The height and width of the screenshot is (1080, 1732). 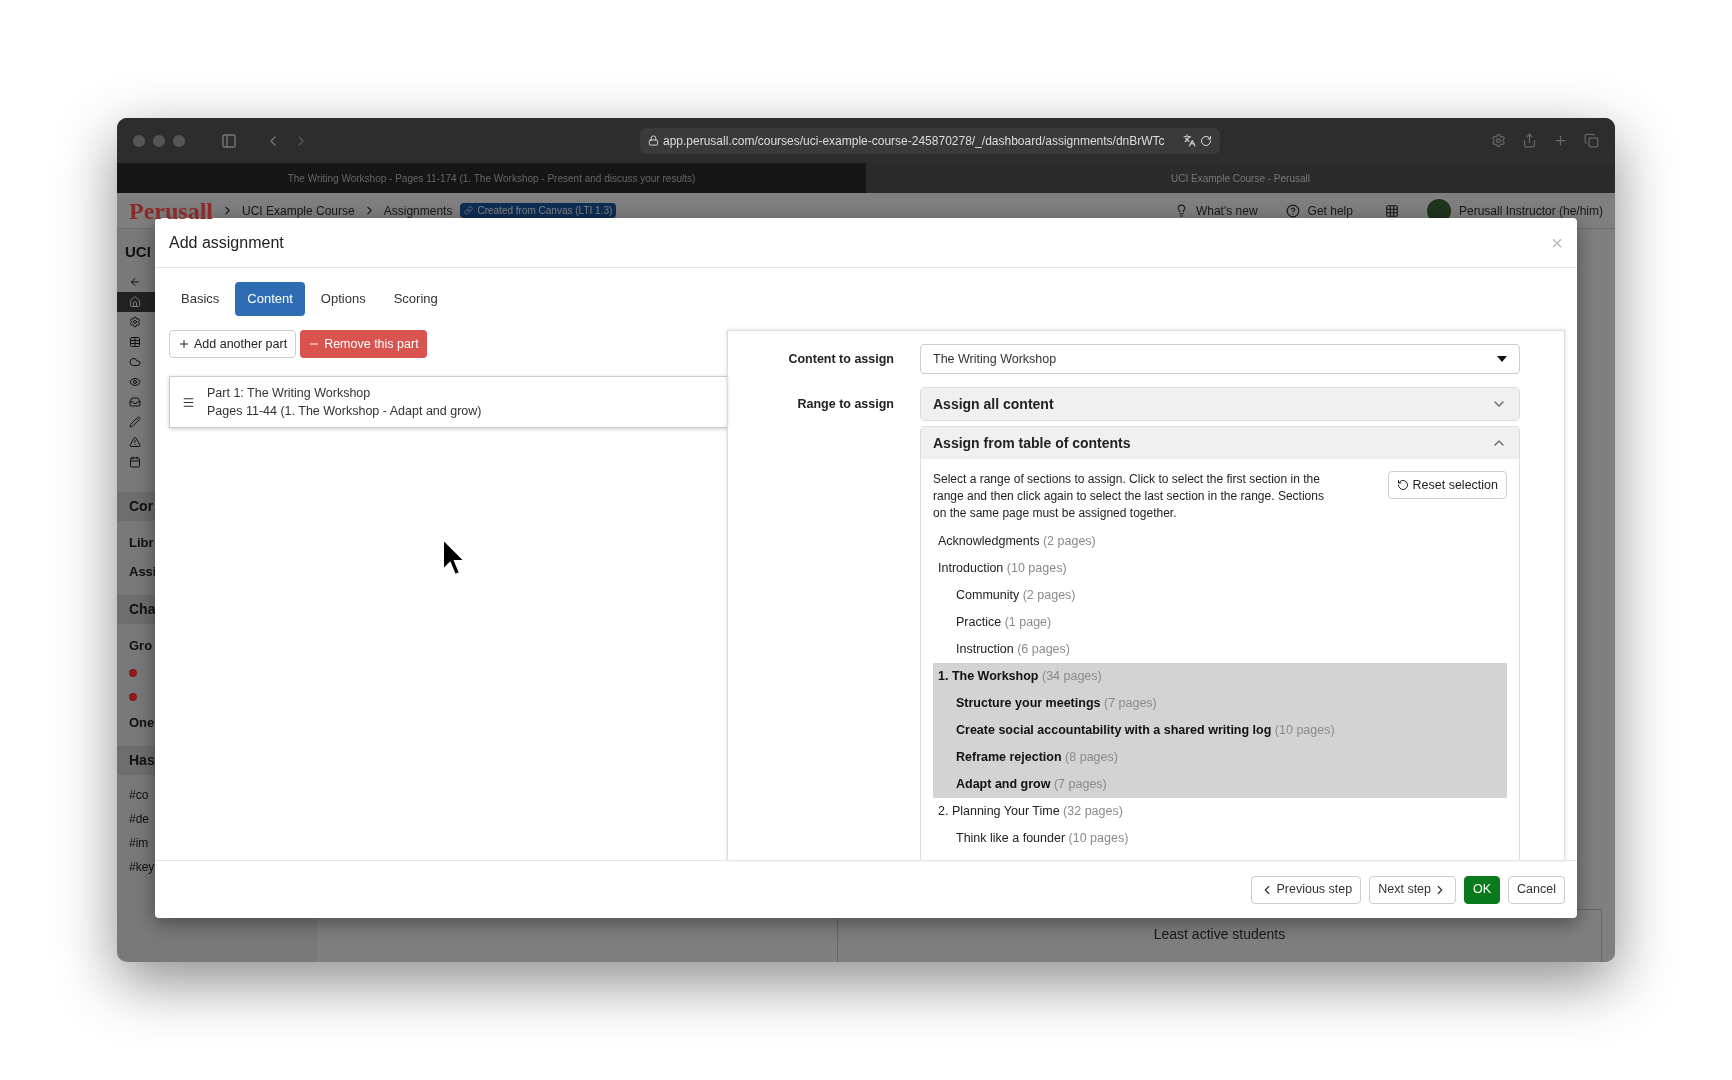 What do you see at coordinates (1220, 443) in the screenshot?
I see `accordion-header: Assign from table of contents` at bounding box center [1220, 443].